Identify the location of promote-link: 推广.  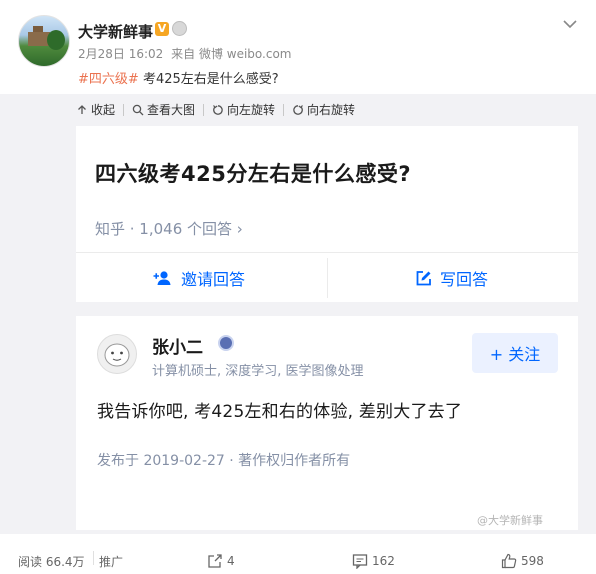
(111, 561).